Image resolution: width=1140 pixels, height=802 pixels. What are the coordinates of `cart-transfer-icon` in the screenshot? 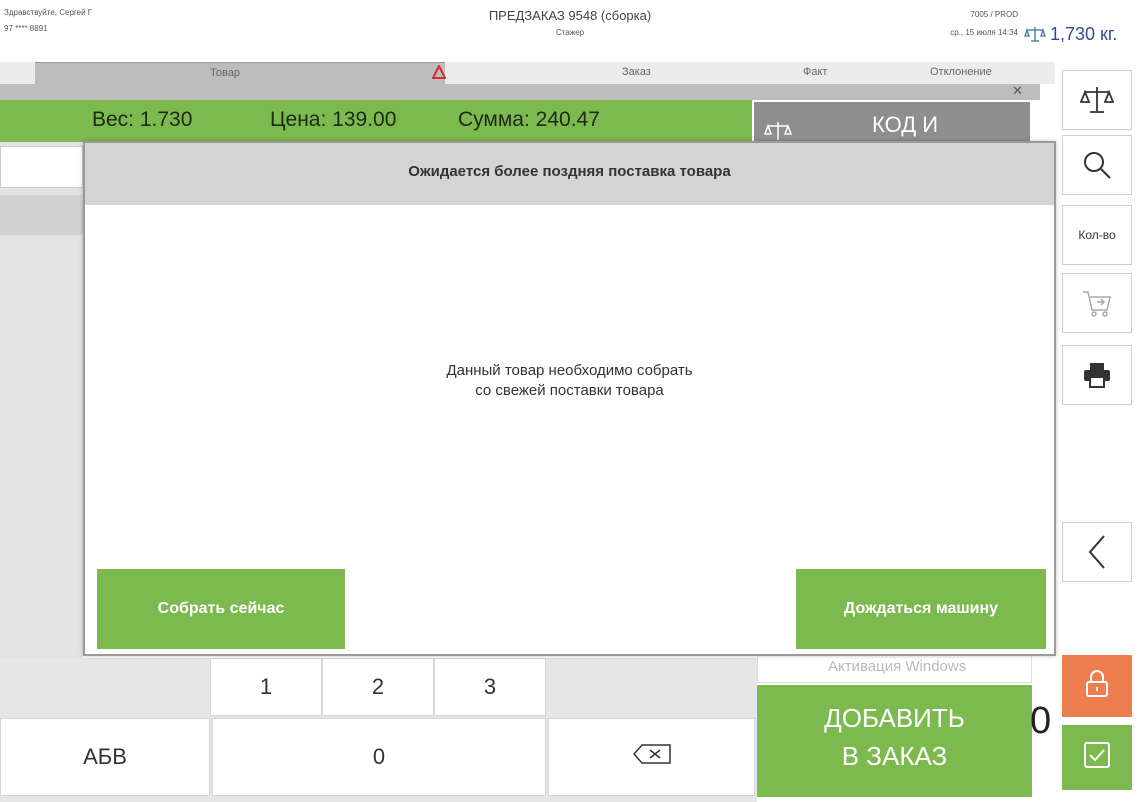 It's located at (1097, 303).